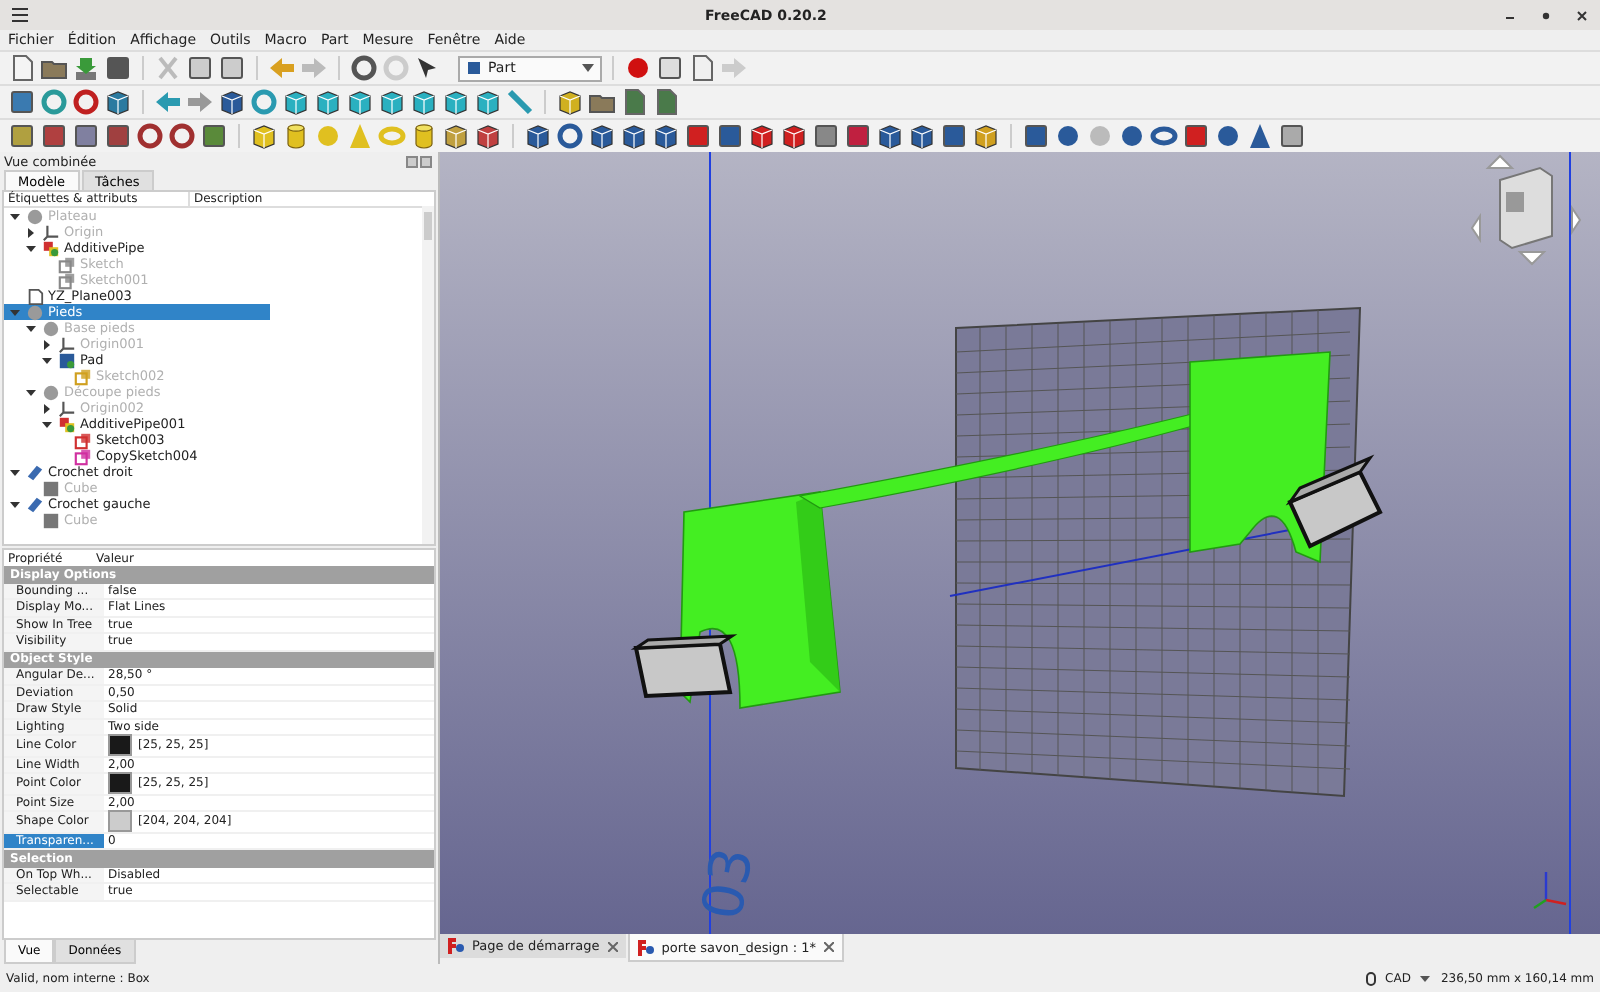 Image resolution: width=1600 pixels, height=992 pixels. What do you see at coordinates (264, 136) in the screenshot?
I see `box-icon` at bounding box center [264, 136].